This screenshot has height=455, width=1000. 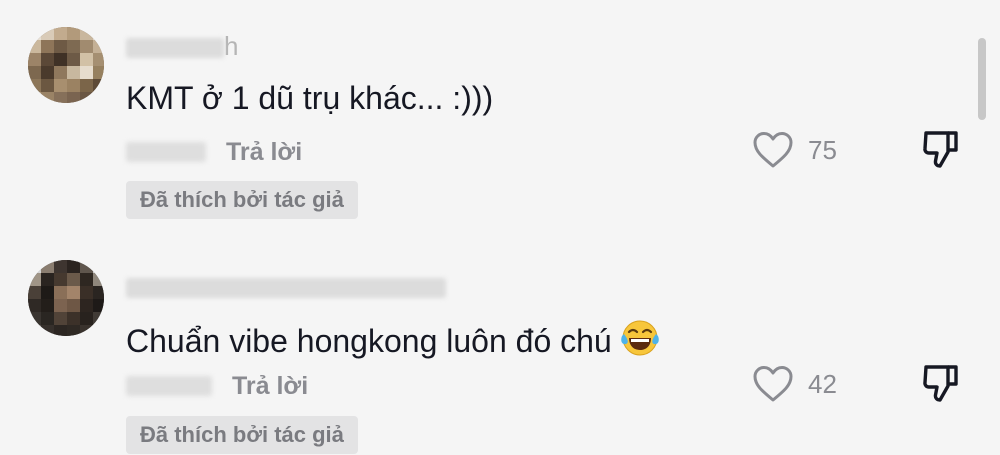 What do you see at coordinates (369, 341) in the screenshot?
I see `comment-text-body: Chuẩn vibe hongkong luôn đó chú` at bounding box center [369, 341].